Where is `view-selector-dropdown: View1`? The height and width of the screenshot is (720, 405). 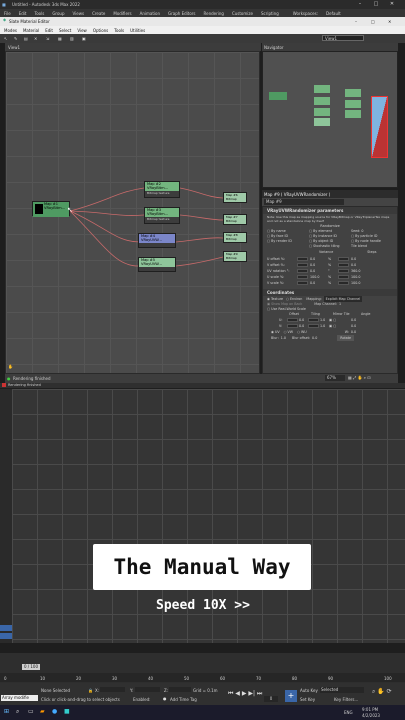 view-selector-dropdown: View1 is located at coordinates (343, 38).